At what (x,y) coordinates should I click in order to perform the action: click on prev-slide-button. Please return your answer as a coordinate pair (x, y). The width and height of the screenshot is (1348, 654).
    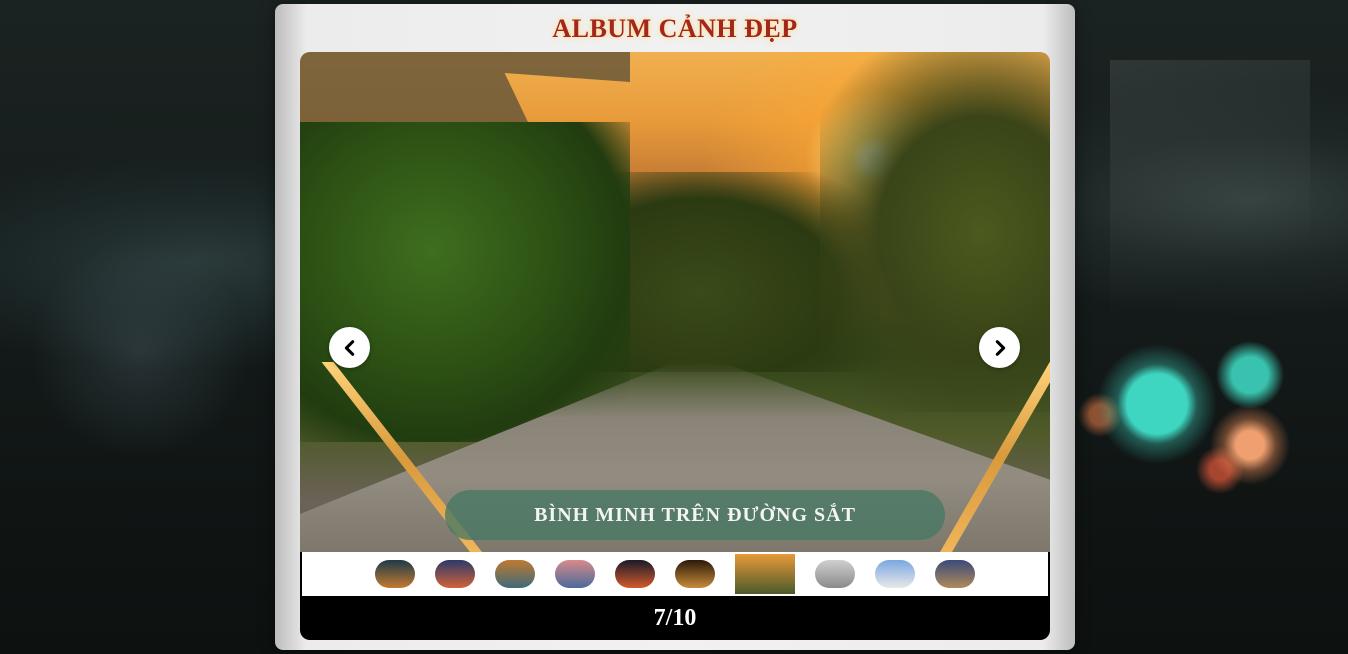
    Looking at the image, I should click on (349, 347).